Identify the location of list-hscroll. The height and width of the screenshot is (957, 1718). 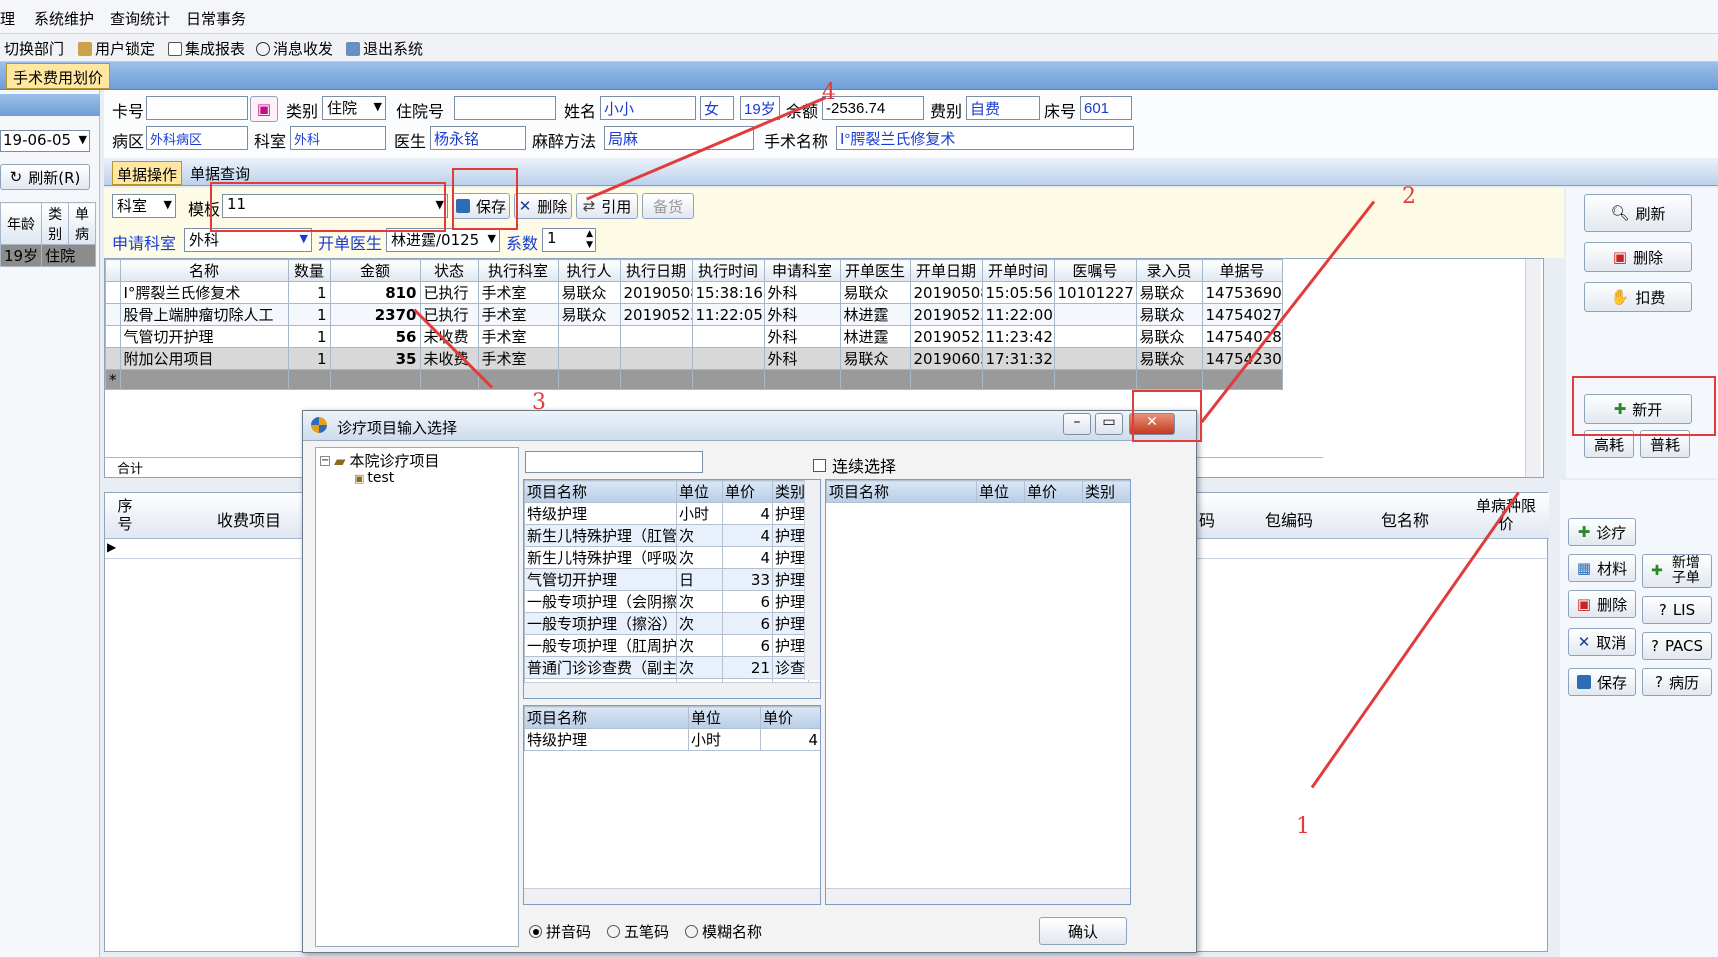
(672, 690).